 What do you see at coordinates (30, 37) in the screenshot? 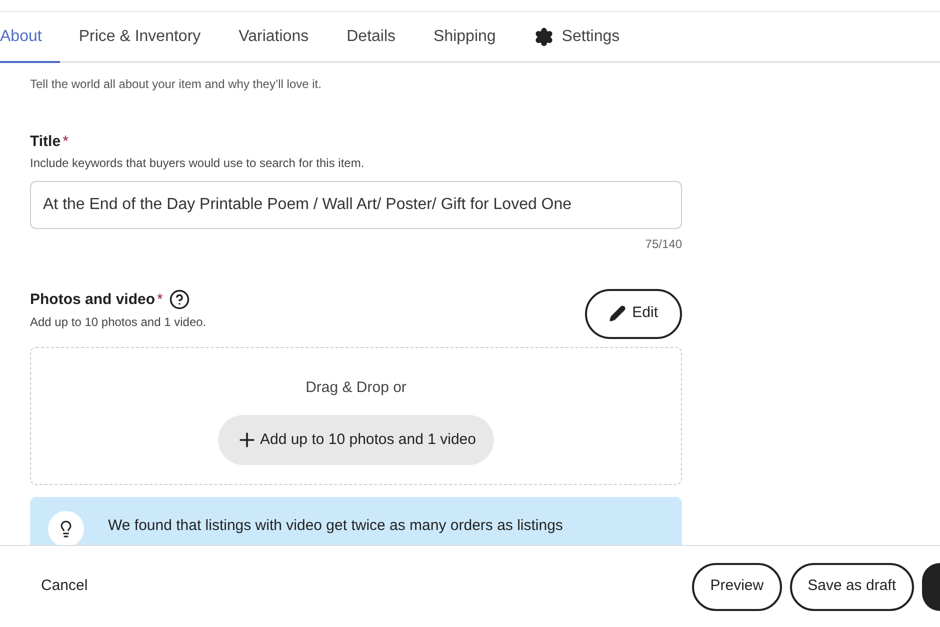
I see `tab: About` at bounding box center [30, 37].